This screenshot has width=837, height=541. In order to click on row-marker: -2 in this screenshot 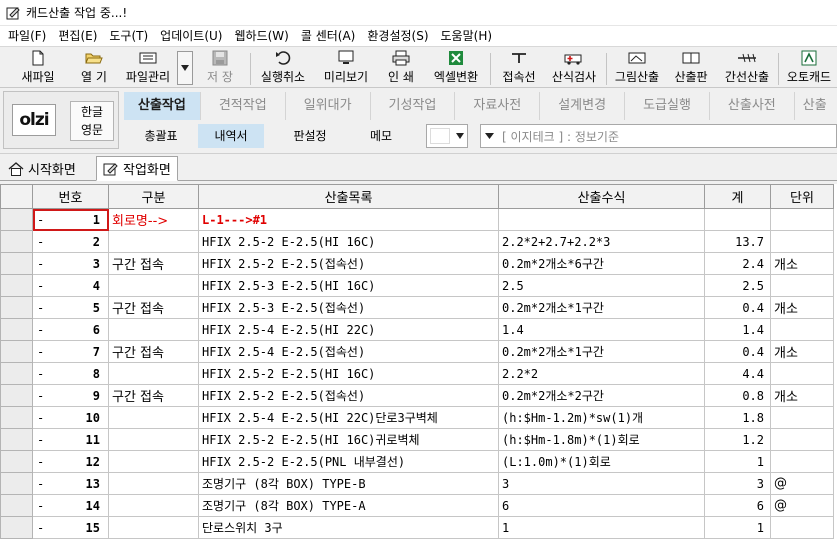, I will do `click(70, 241)`.